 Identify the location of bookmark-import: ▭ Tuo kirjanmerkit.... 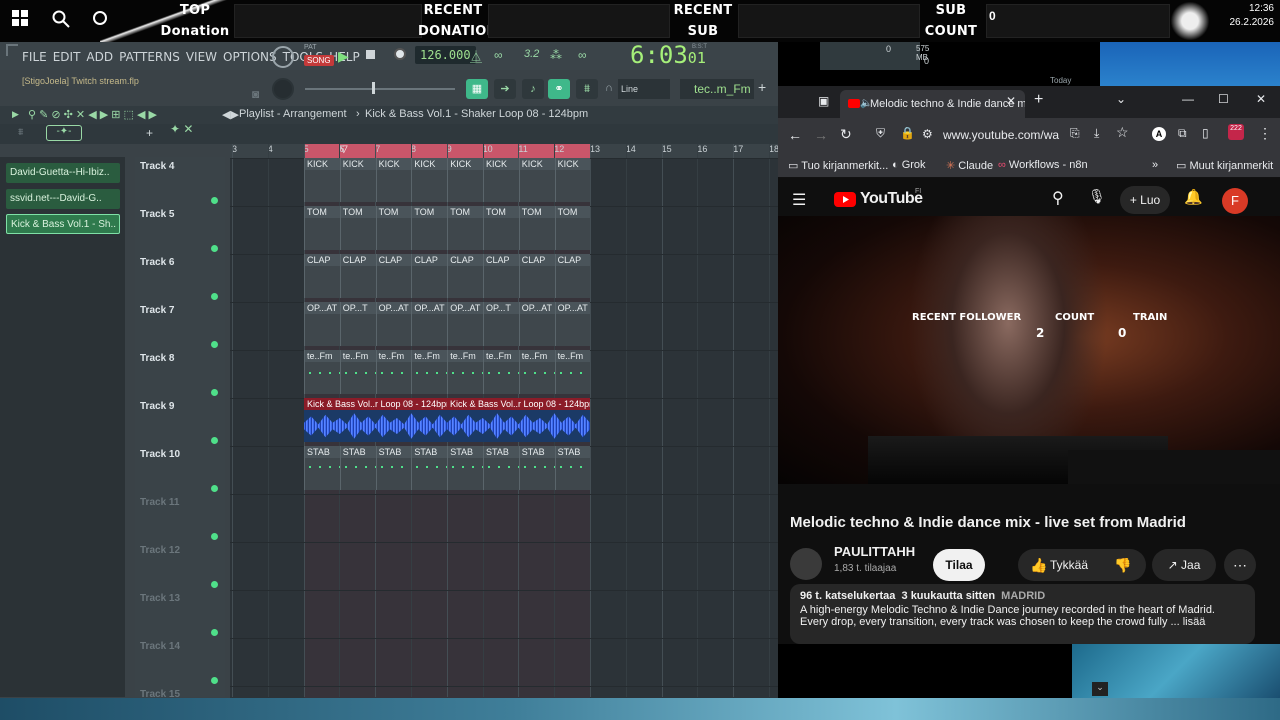
(838, 165).